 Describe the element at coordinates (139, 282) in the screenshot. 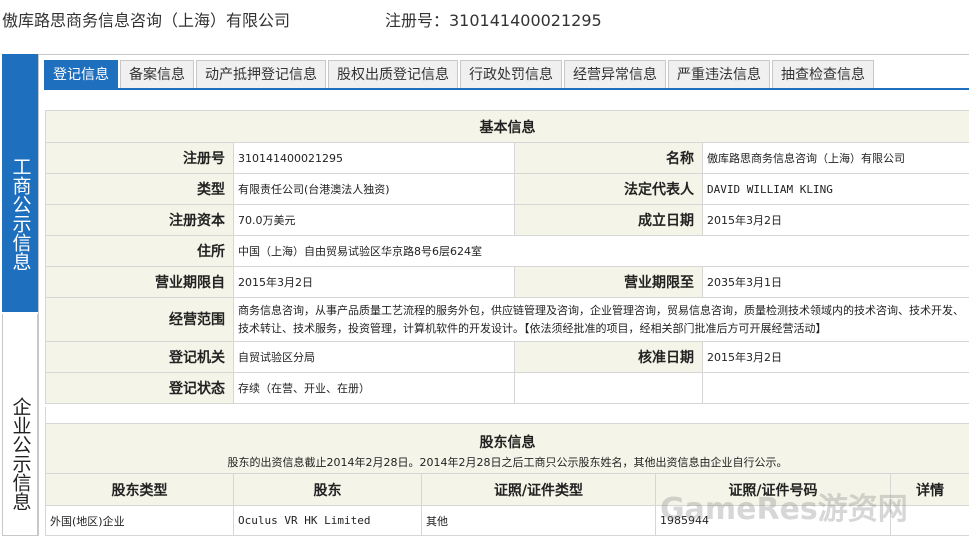

I see `term-from-label: 营业期限自` at that location.